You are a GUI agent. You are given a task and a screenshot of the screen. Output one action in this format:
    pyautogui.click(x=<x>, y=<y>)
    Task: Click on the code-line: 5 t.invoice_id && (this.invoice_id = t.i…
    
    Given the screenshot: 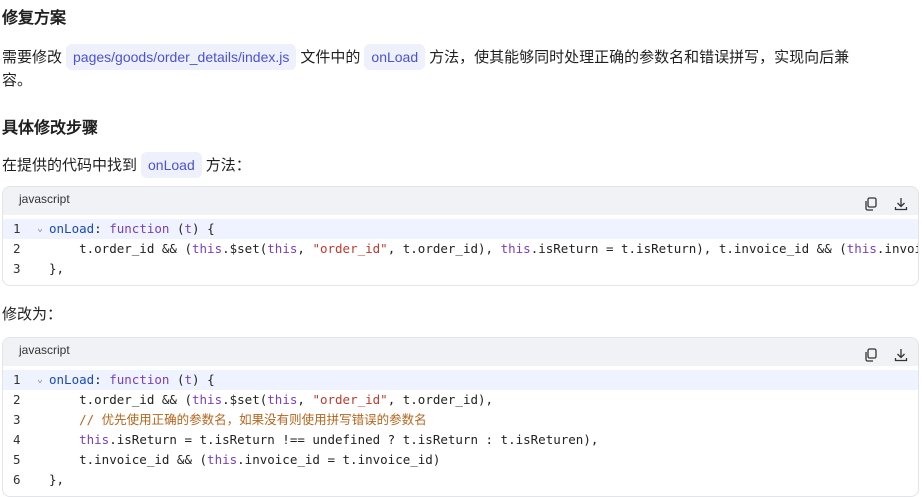 What is the action you would take?
    pyautogui.click(x=460, y=460)
    